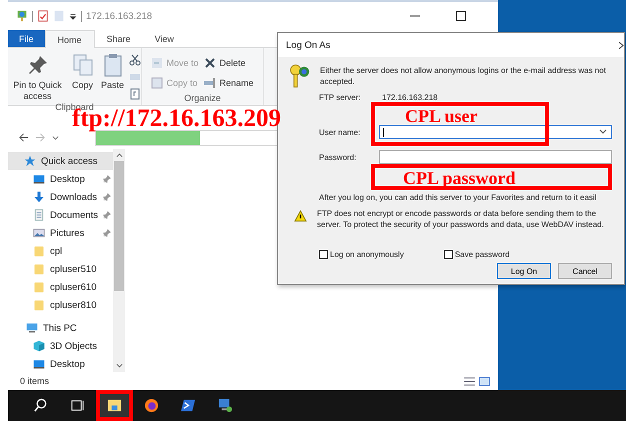 Image resolution: width=626 pixels, height=421 pixels. I want to click on nav-item: Downloads, so click(61, 197).